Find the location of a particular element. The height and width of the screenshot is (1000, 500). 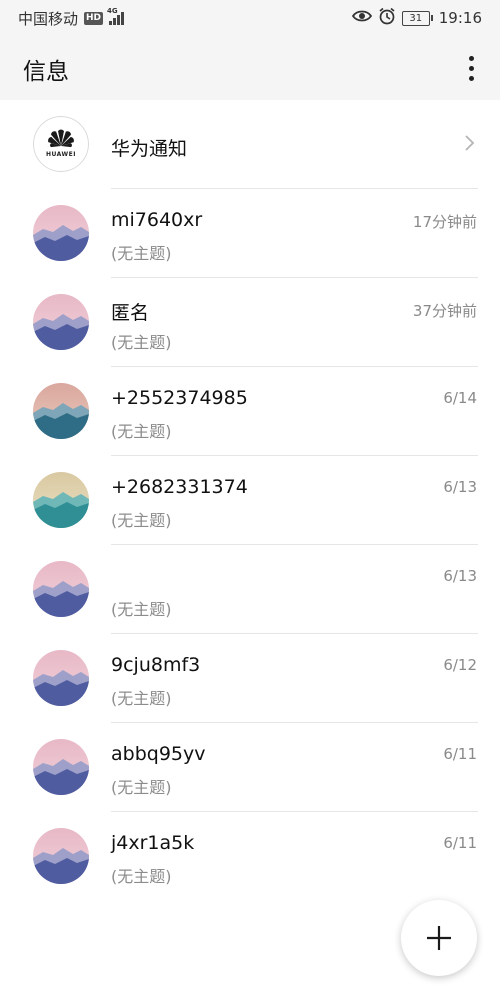

conversation-row: j4xr1a5k (无主题) 6/11 is located at coordinates (250, 856).